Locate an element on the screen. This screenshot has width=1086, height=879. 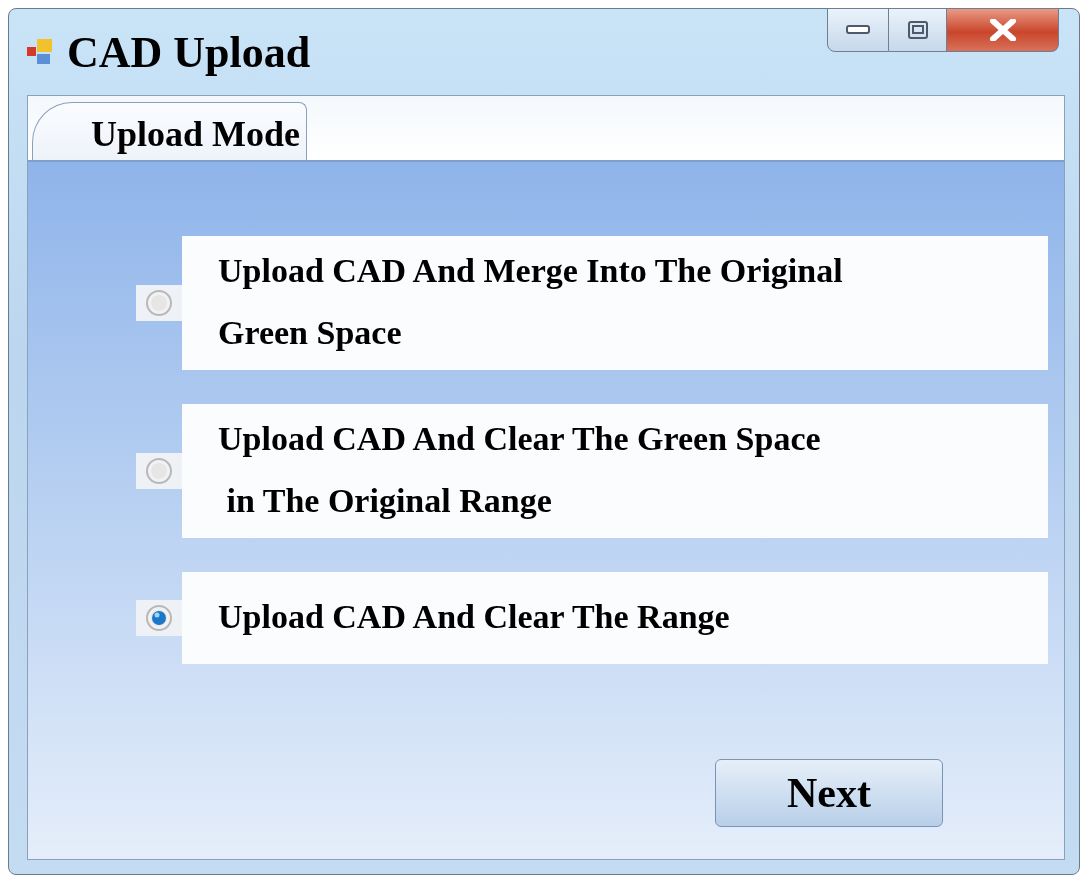
maximize-button is located at coordinates (918, 30).